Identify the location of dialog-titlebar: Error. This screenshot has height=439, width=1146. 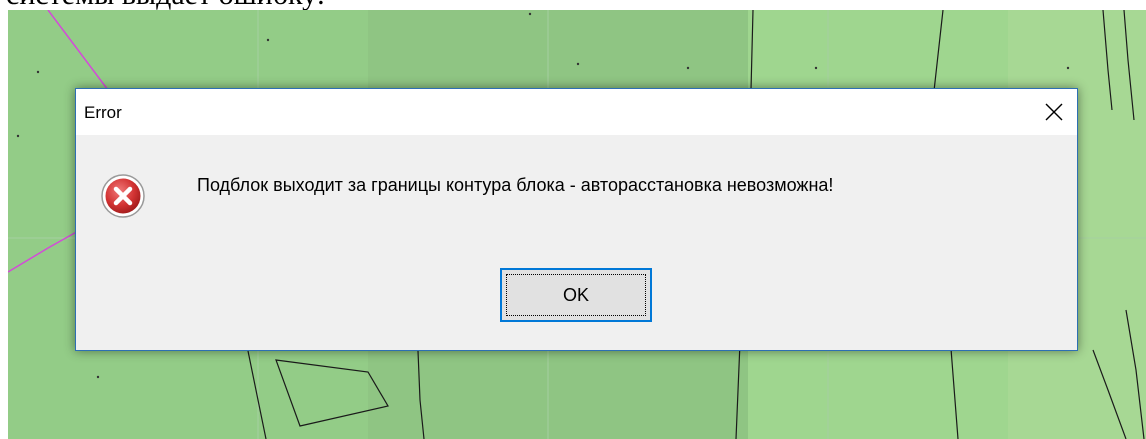
(576, 112).